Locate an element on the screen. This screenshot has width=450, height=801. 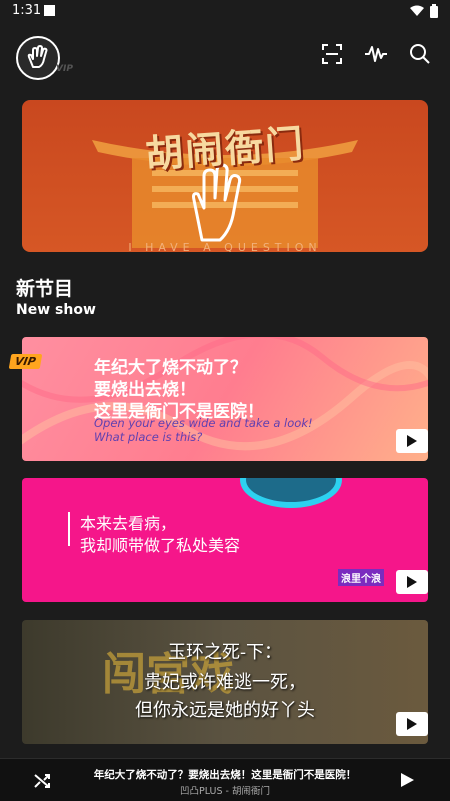
logo-vip-badge: VIP is located at coordinates (64, 69).